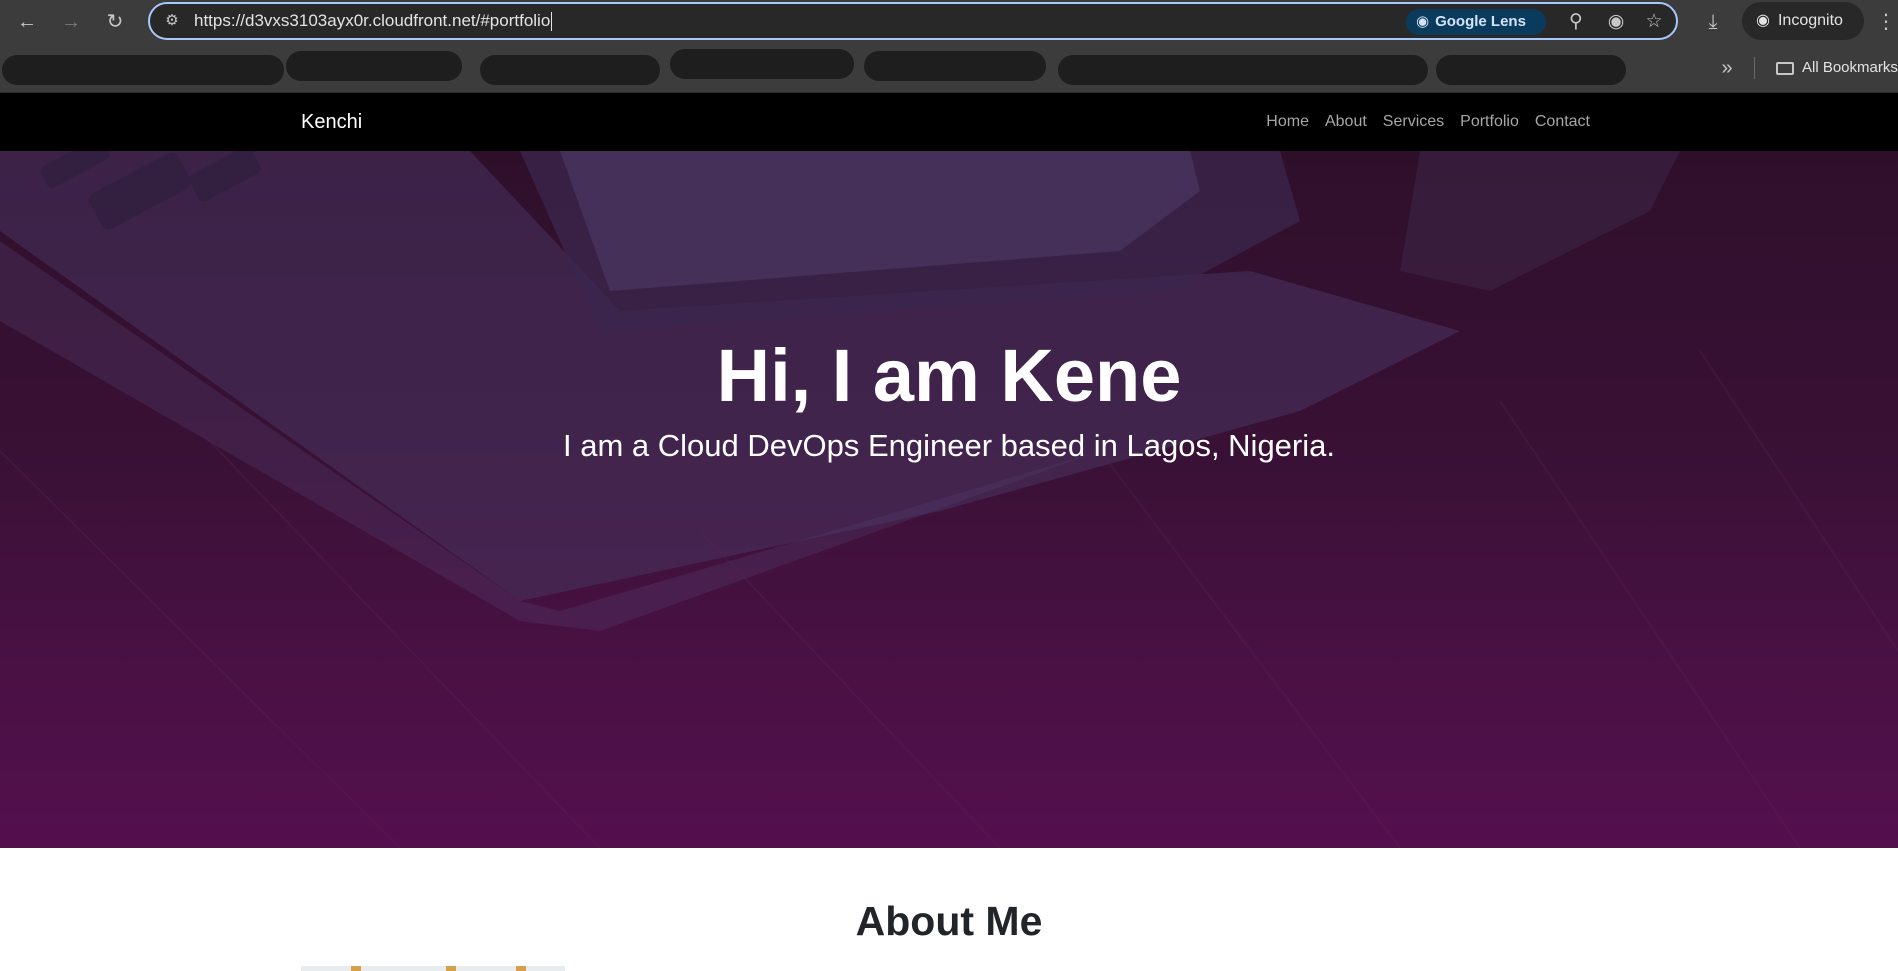 Image resolution: width=1898 pixels, height=971 pixels. What do you see at coordinates (1480, 21) in the screenshot?
I see `google-lens-label: Google Lens` at bounding box center [1480, 21].